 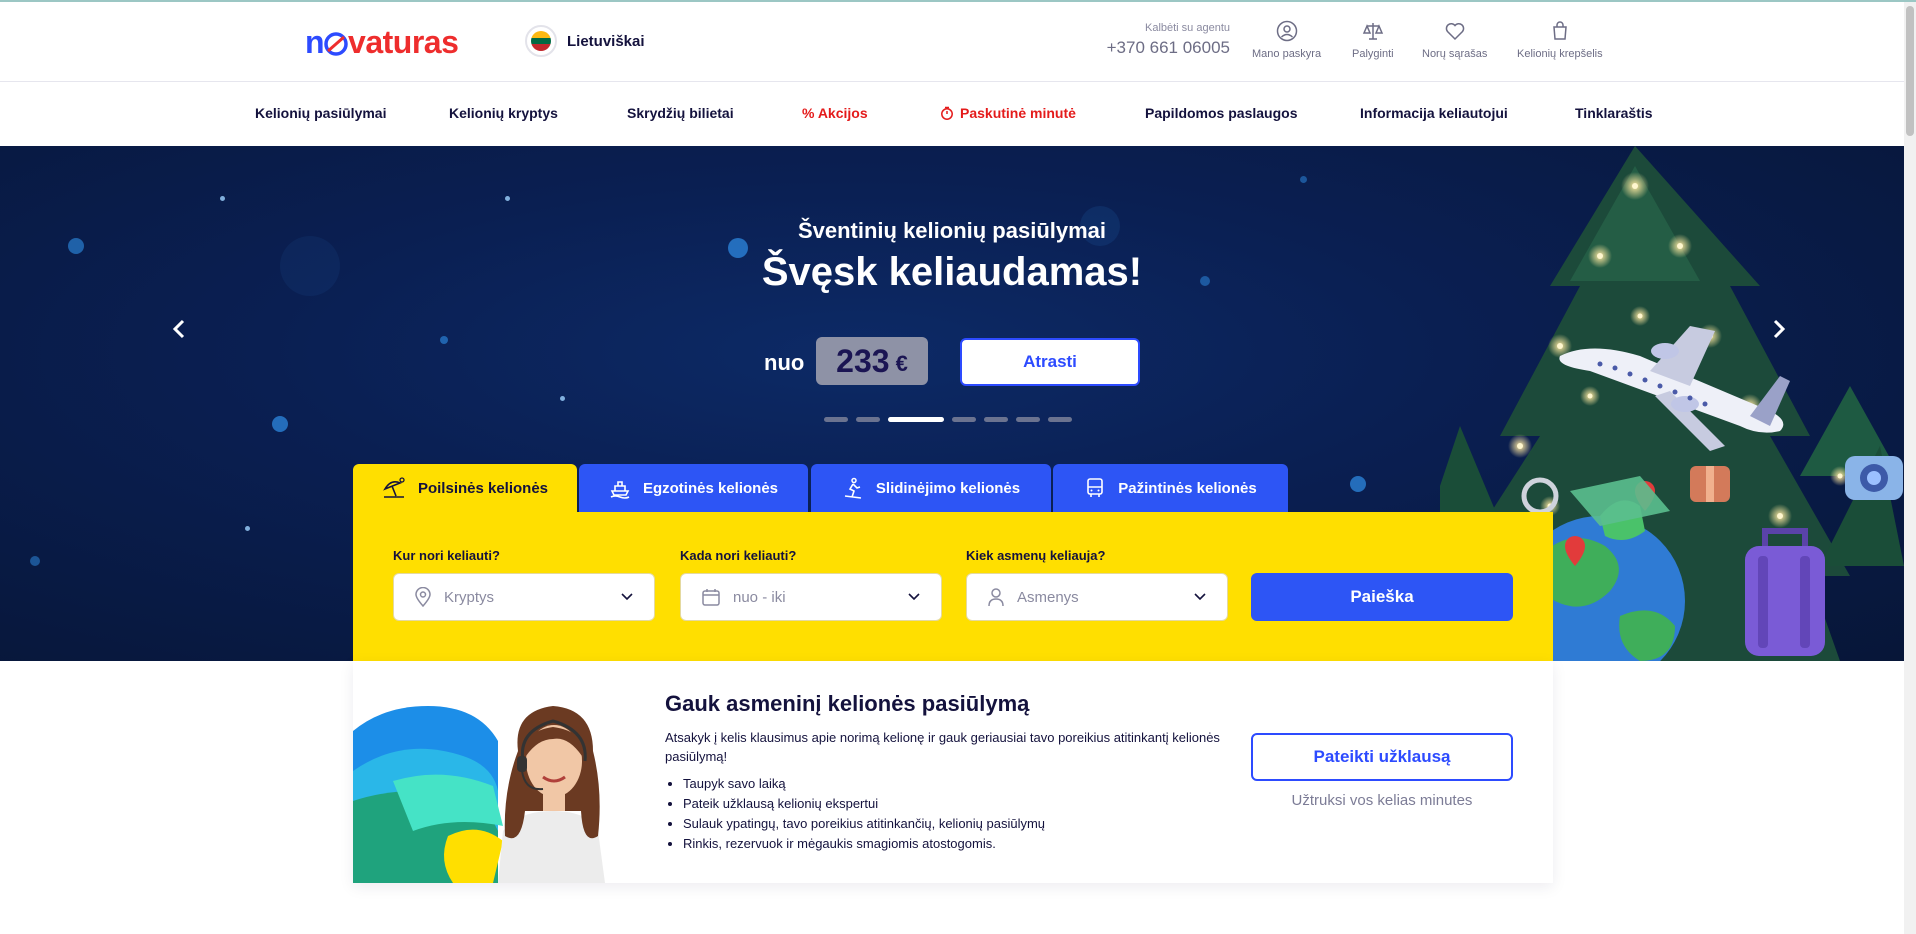 I want to click on destination-select: Kryptys, so click(x=524, y=597).